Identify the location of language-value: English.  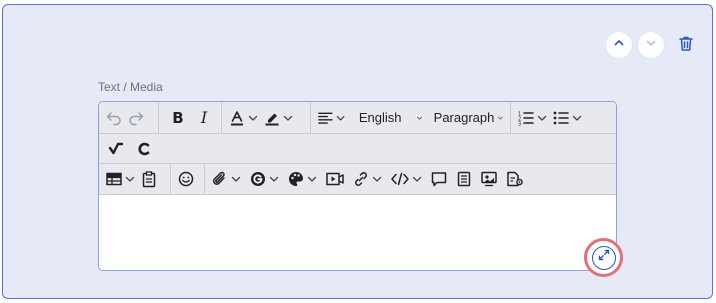
(380, 117).